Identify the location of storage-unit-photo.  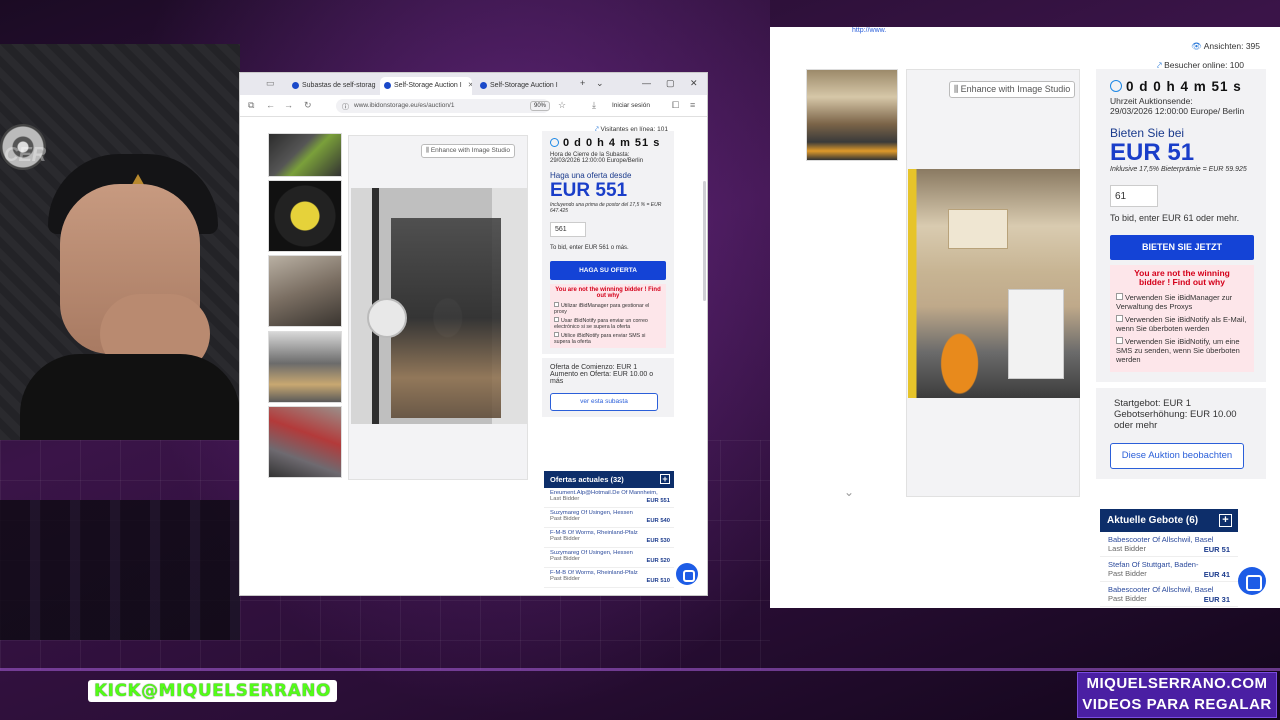
(439, 306).